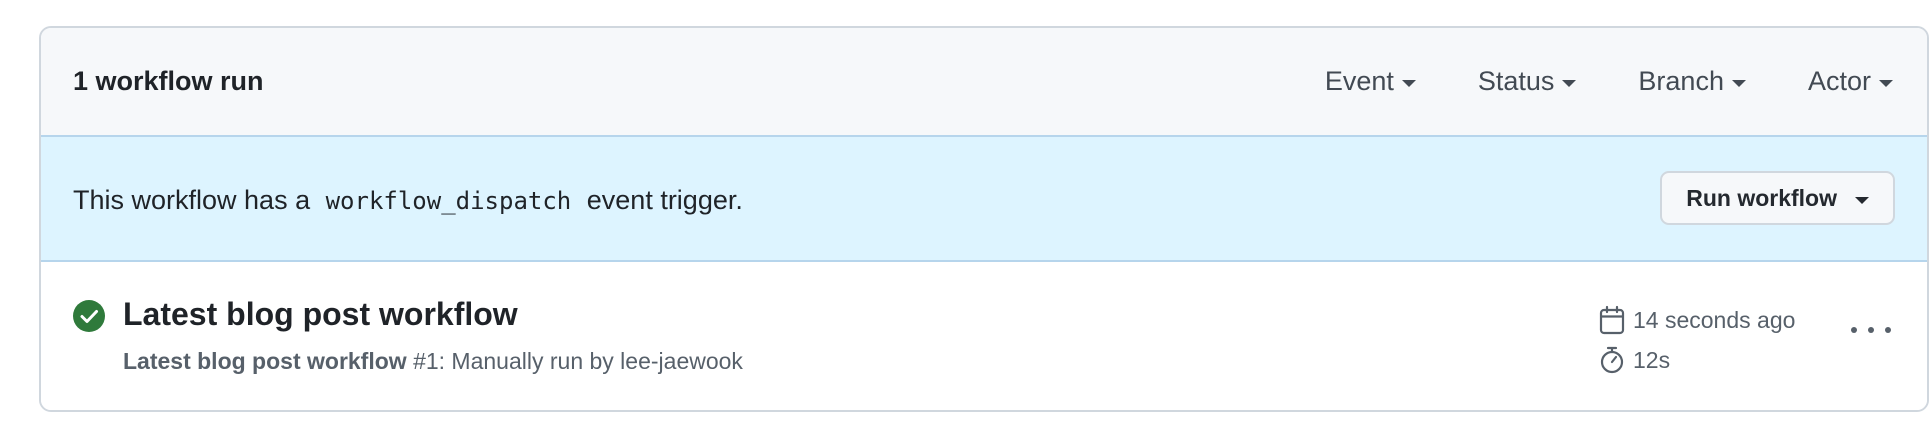  I want to click on run-workflow-button: Run workflow, so click(1777, 198).